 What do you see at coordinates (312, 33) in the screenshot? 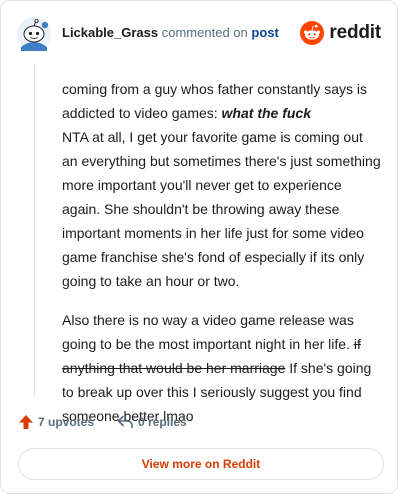
I see `reddit-logo-icon` at bounding box center [312, 33].